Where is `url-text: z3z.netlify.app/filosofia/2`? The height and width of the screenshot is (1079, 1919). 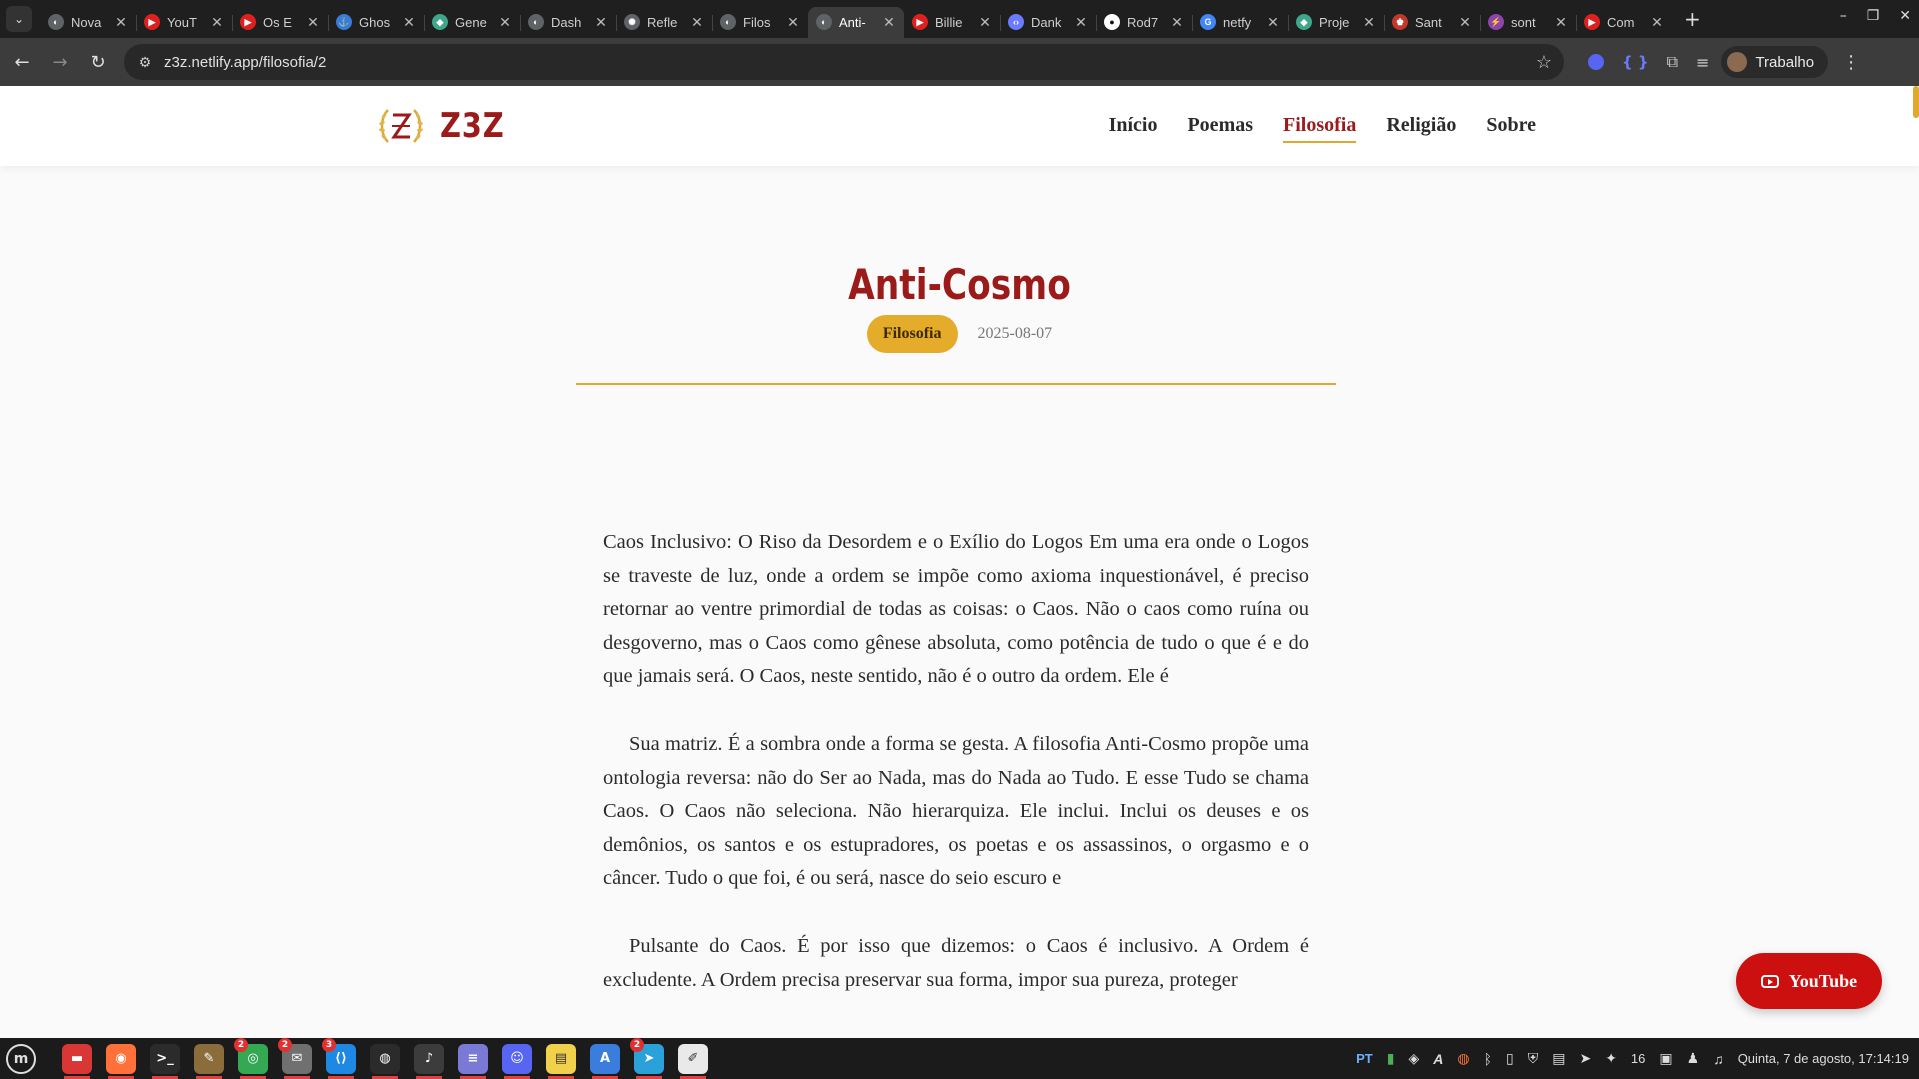 url-text: z3z.netlify.app/filosofia/2 is located at coordinates (245, 62).